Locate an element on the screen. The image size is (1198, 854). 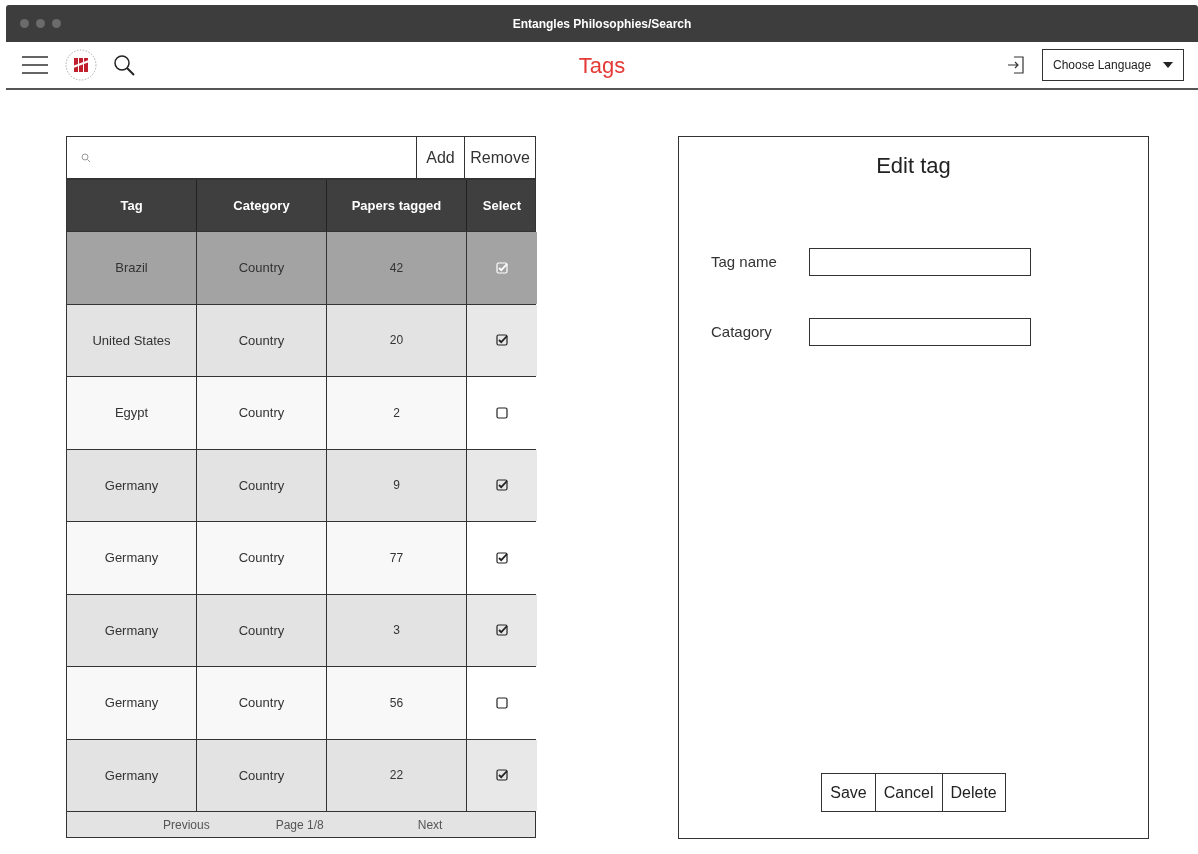
table-row: Germany Country 22 is located at coordinates (301, 775).